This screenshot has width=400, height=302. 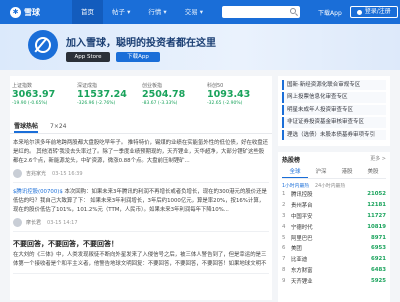 What do you see at coordinates (293, 11) in the screenshot?
I see `search-icon` at bounding box center [293, 11].